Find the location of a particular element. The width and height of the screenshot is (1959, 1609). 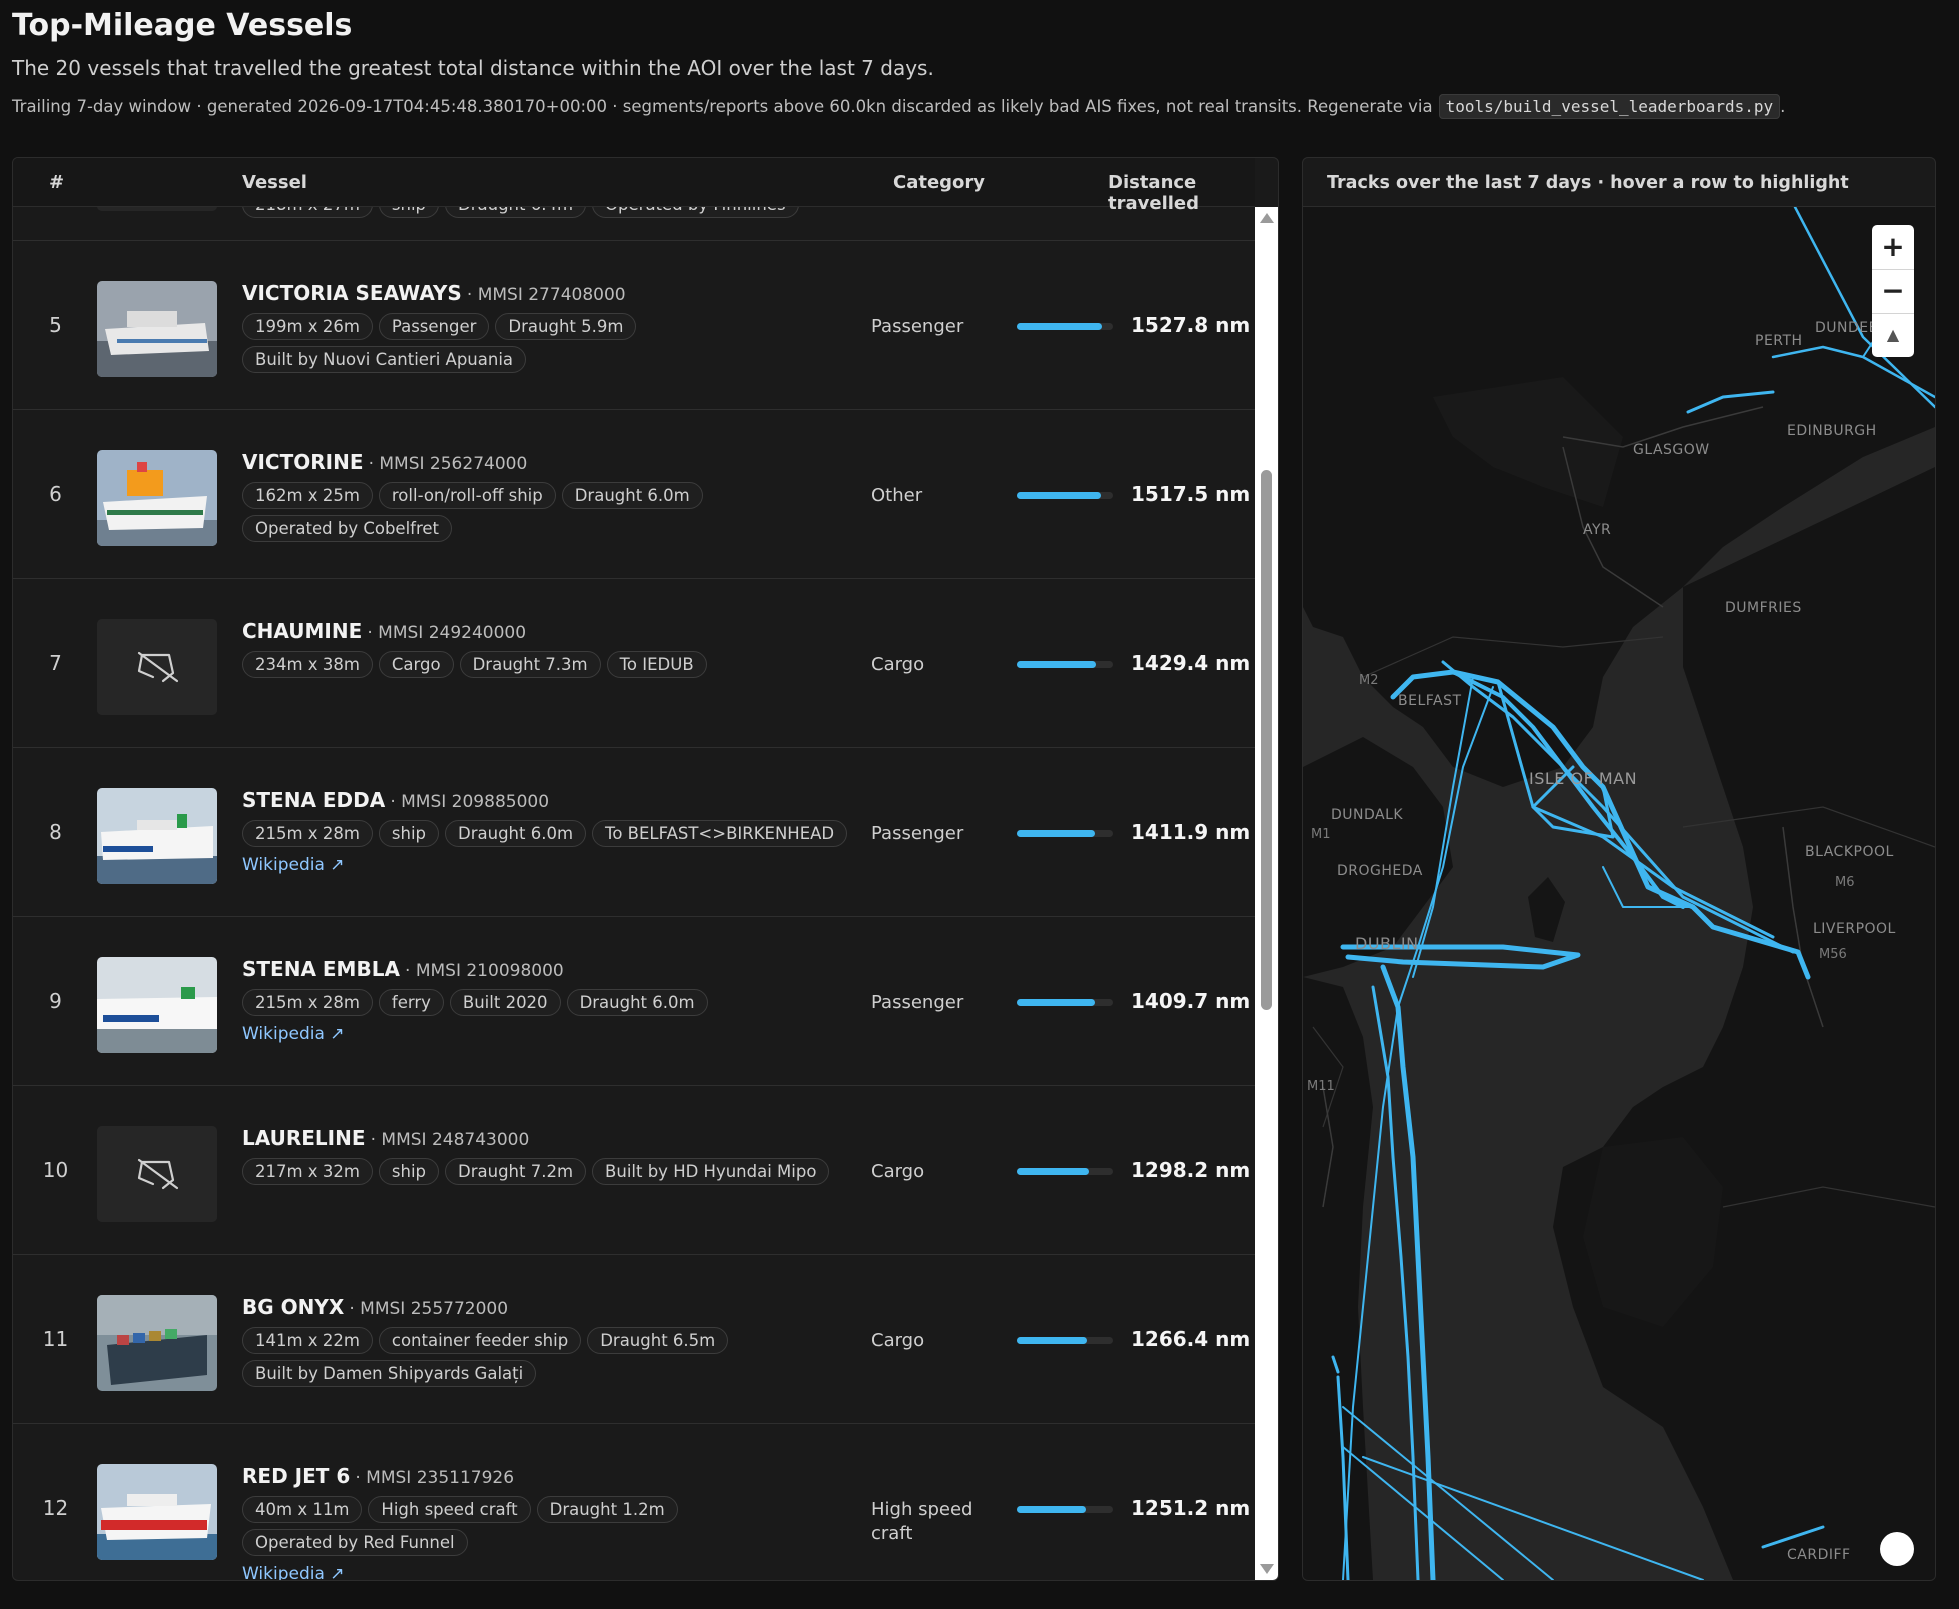

vessel-attribute-chip: Operated by Cobelfret is located at coordinates (347, 528).